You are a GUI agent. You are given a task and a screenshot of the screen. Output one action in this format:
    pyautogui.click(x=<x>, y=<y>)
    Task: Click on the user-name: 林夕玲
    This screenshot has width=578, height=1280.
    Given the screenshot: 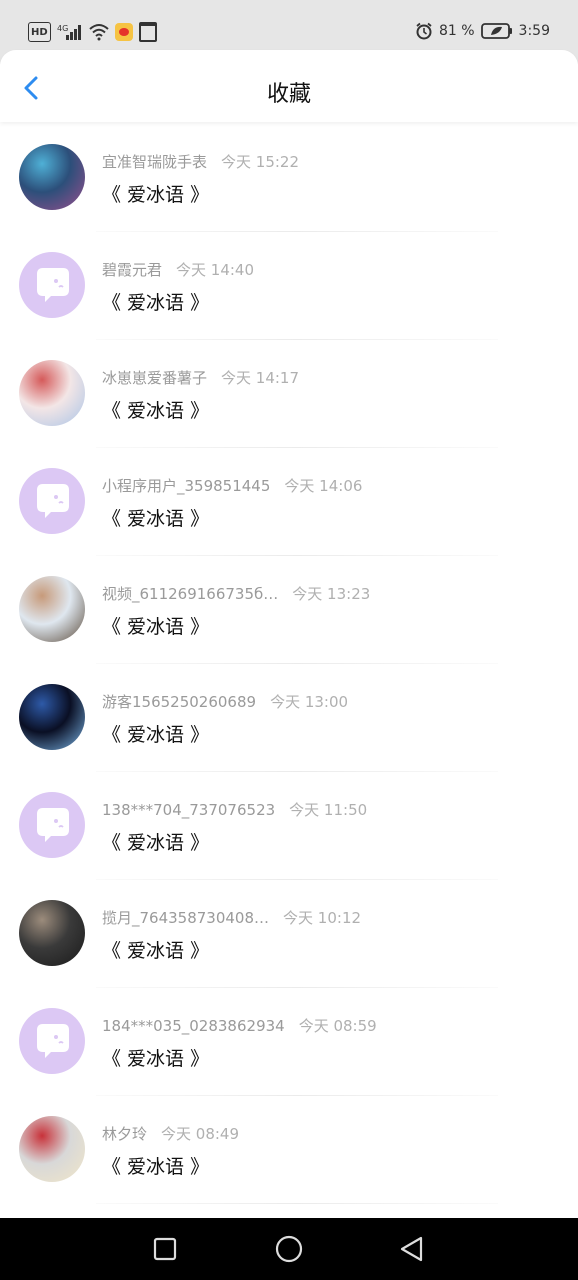 What is the action you would take?
    pyautogui.click(x=124, y=1134)
    